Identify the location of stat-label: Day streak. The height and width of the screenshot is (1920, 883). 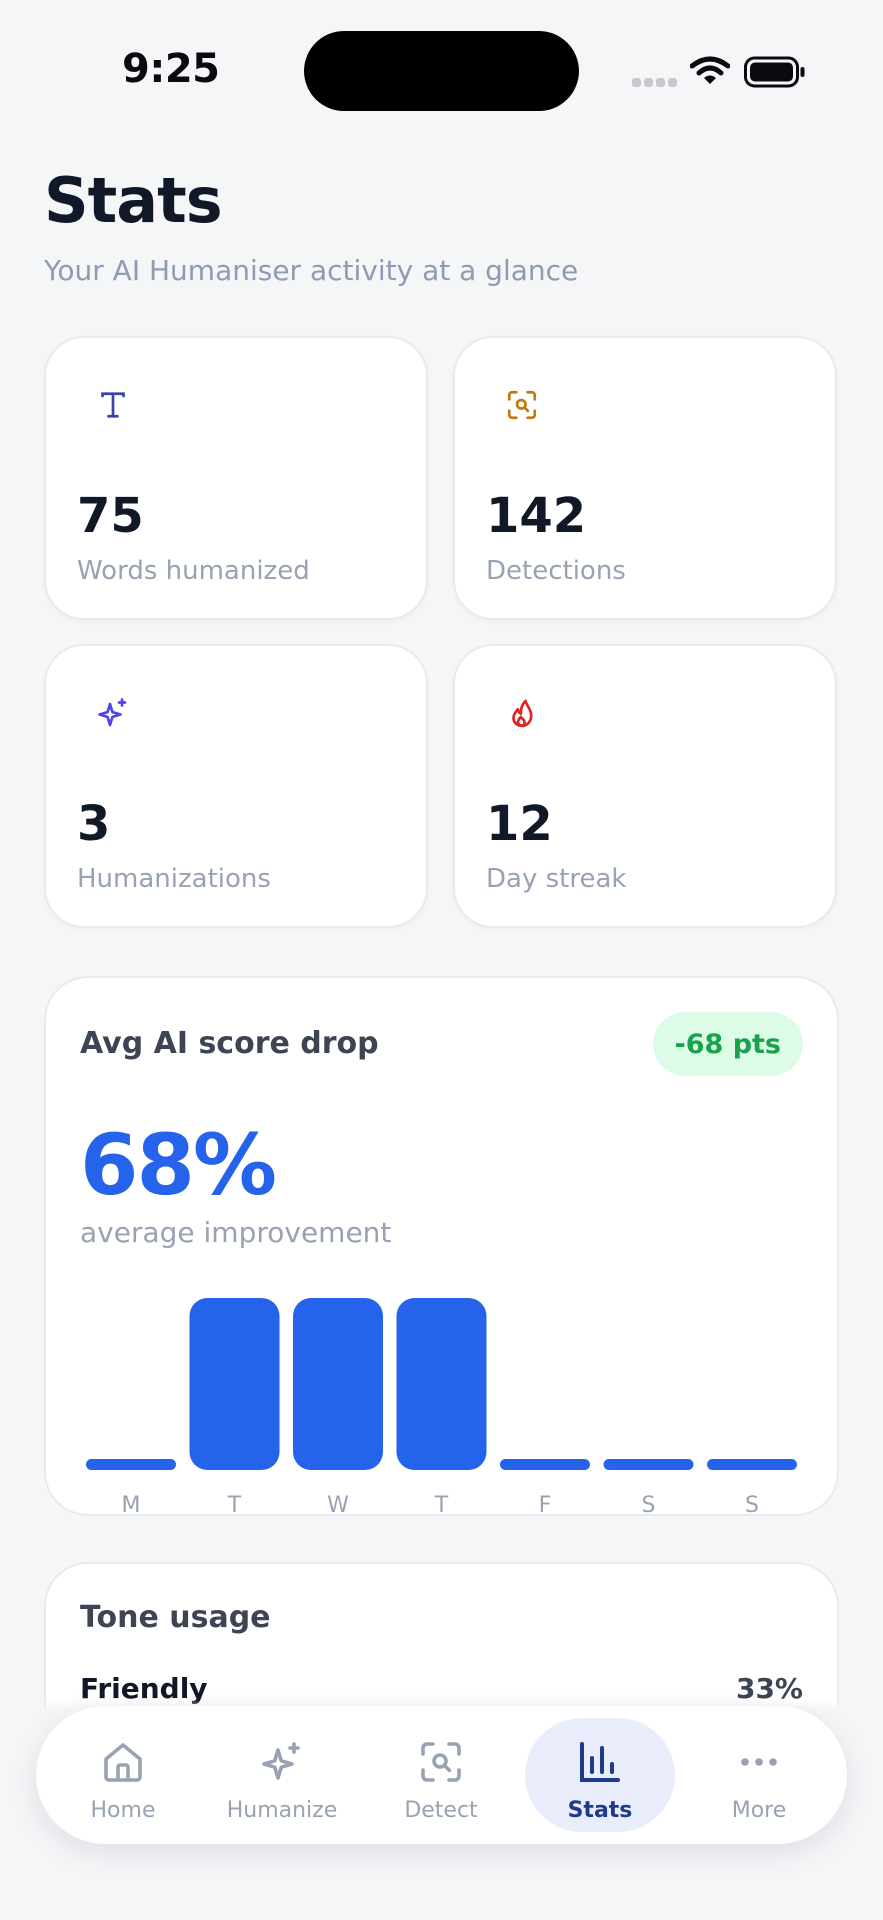
(556, 879).